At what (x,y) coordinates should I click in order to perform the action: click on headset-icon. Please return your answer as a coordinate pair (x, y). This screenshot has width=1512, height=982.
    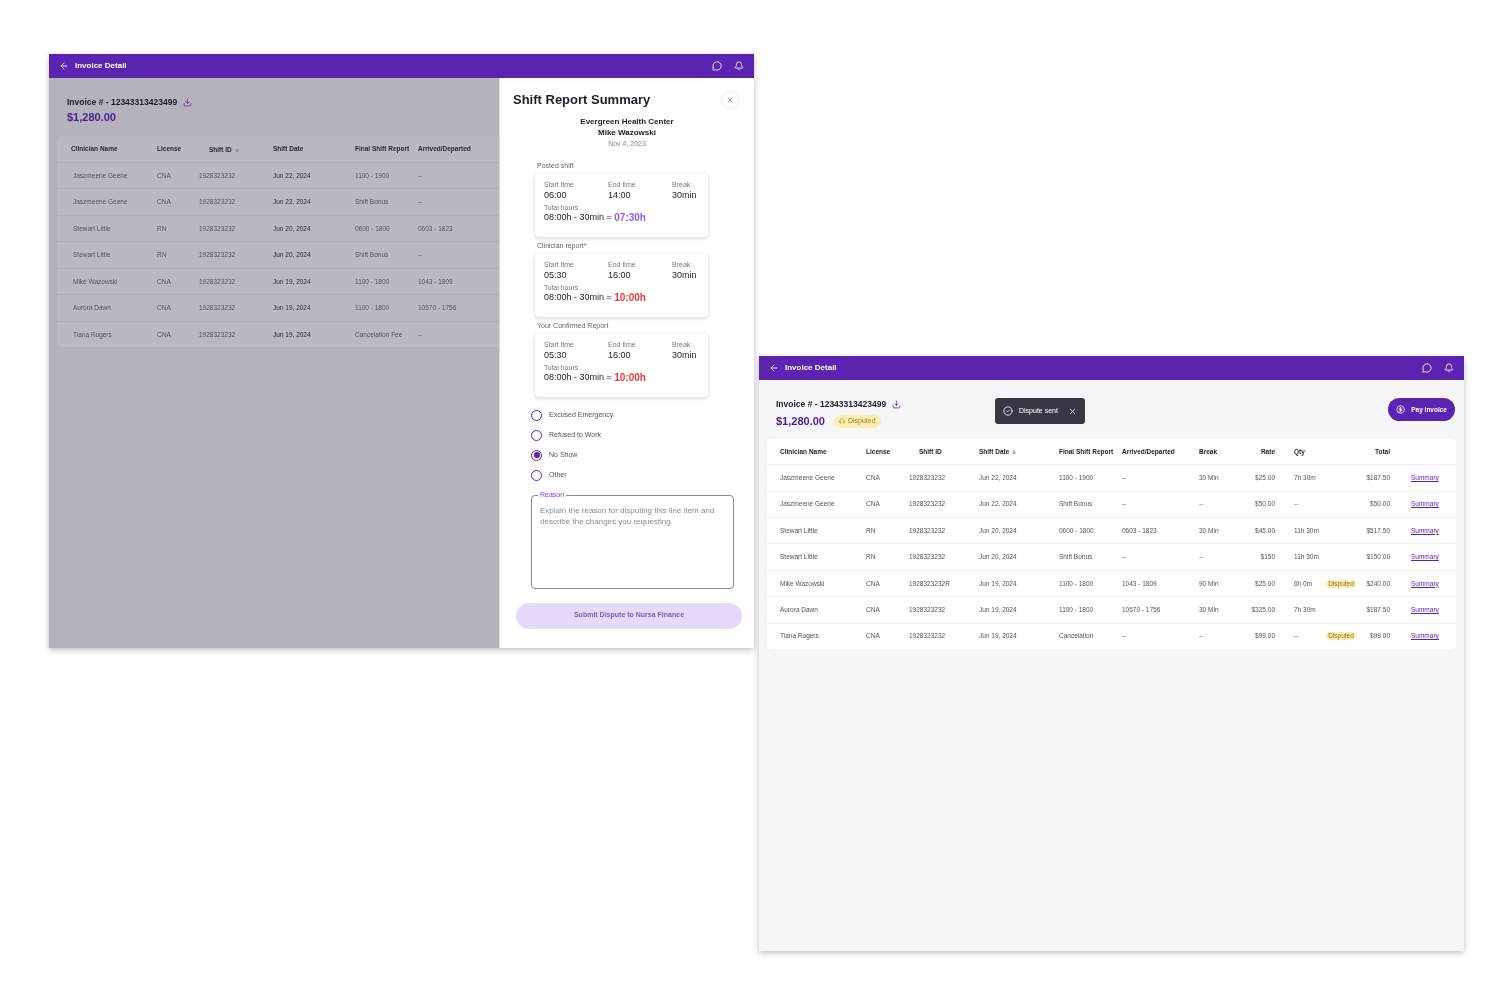
    Looking at the image, I should click on (841, 421).